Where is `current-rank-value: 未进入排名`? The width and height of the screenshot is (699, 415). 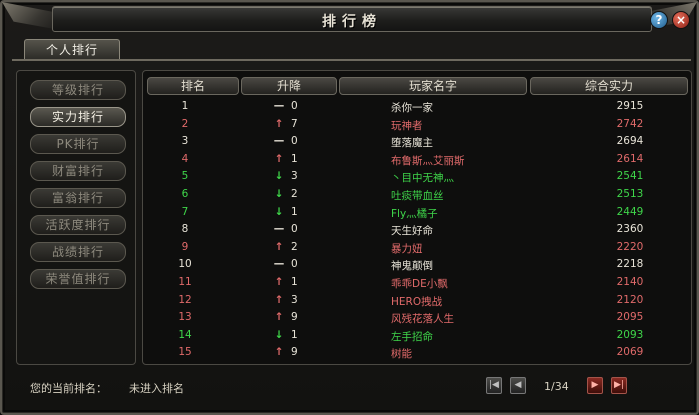 current-rank-value: 未进入排名 is located at coordinates (156, 388).